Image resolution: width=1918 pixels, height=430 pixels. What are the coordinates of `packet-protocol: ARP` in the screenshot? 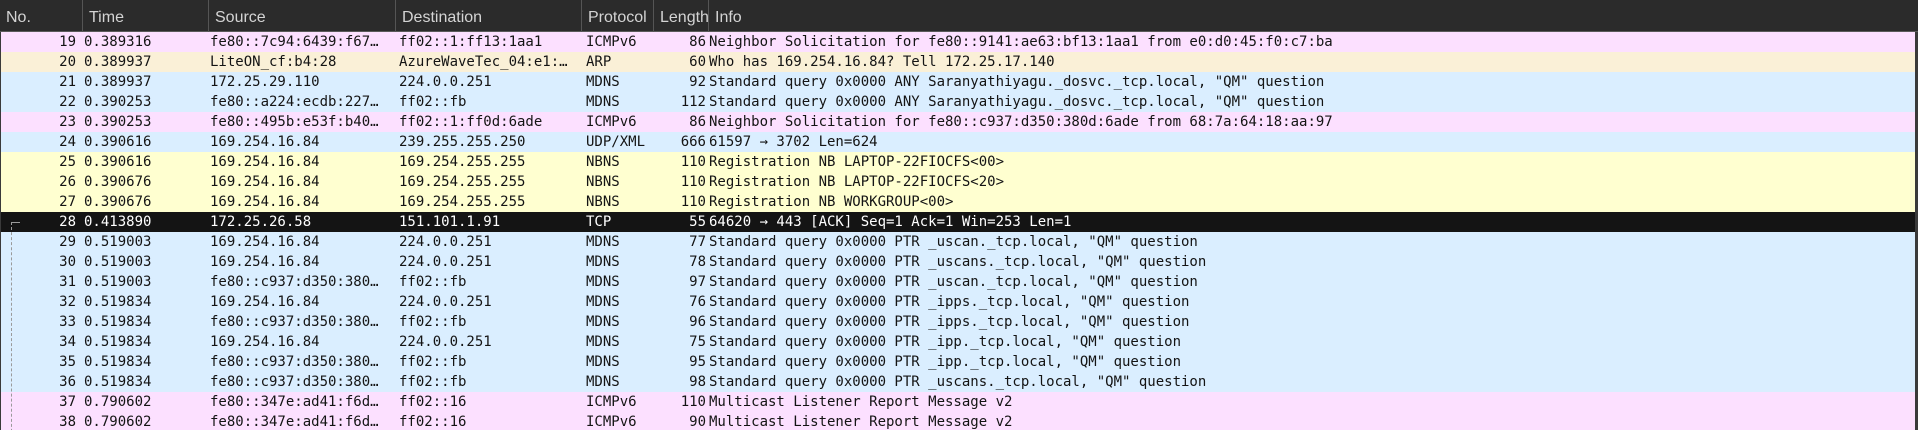 It's located at (599, 62).